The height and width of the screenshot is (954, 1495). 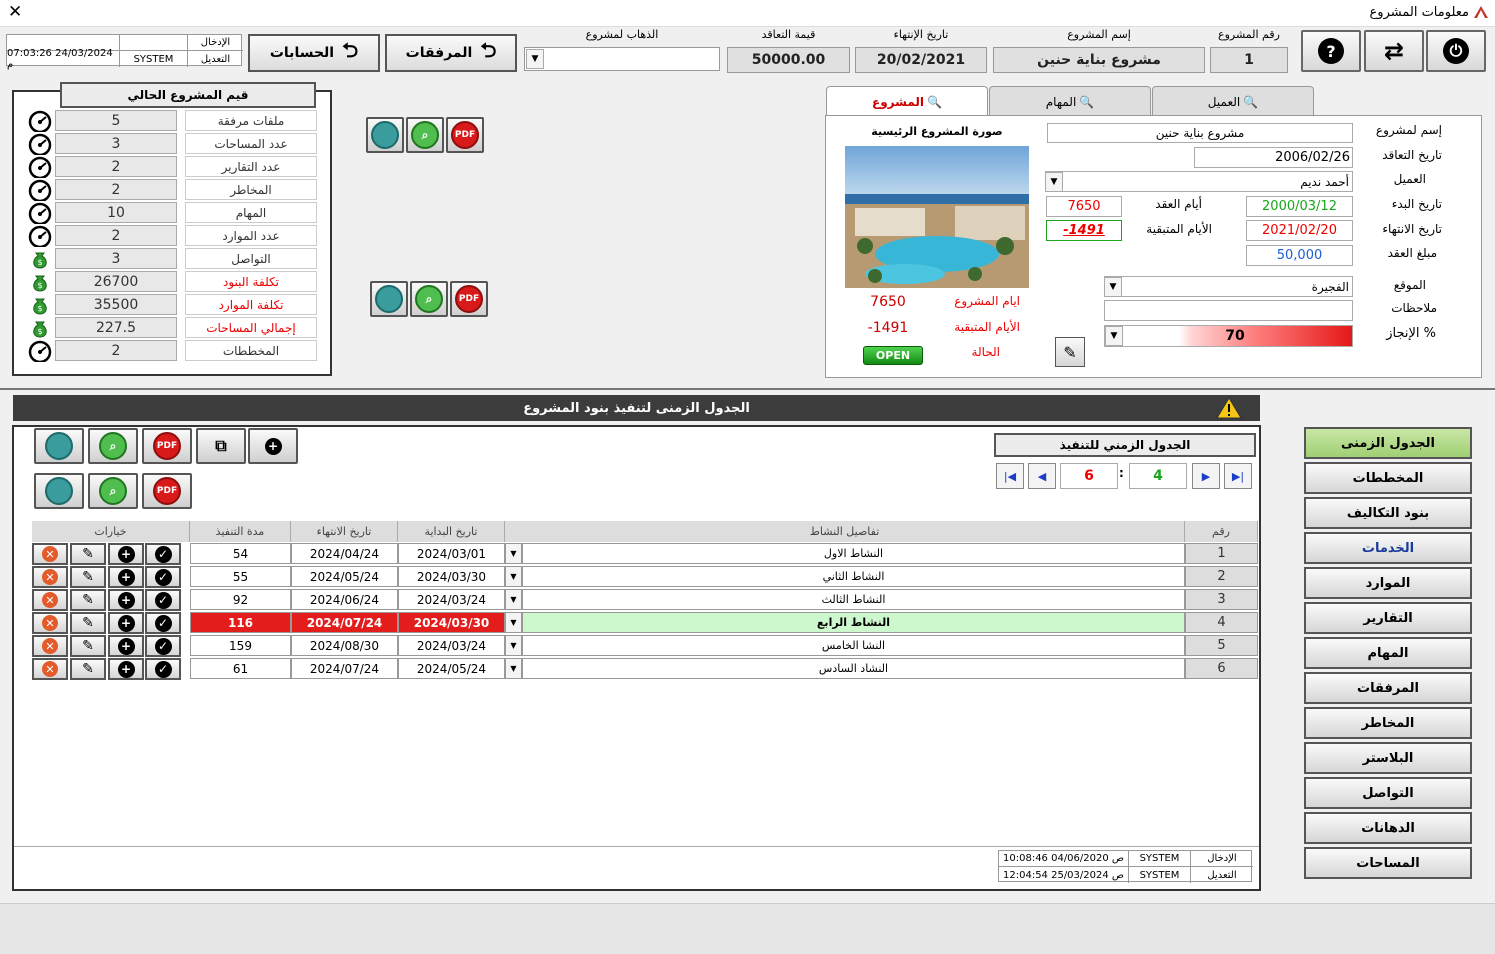 What do you see at coordinates (15, 12) in the screenshot?
I see `close-icon: ✕` at bounding box center [15, 12].